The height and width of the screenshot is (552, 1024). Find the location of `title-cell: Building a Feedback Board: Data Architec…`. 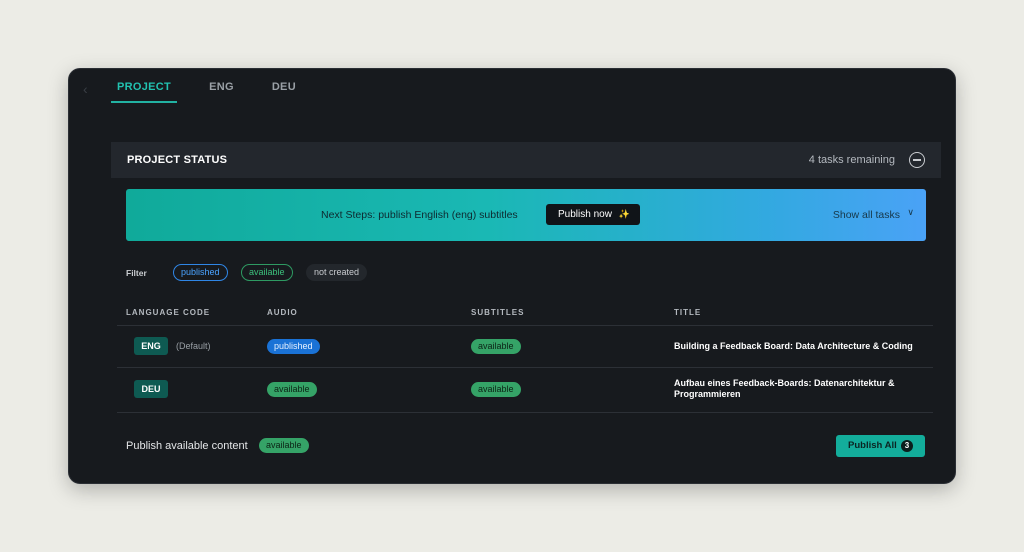

title-cell: Building a Feedback Board: Data Architec… is located at coordinates (793, 346).